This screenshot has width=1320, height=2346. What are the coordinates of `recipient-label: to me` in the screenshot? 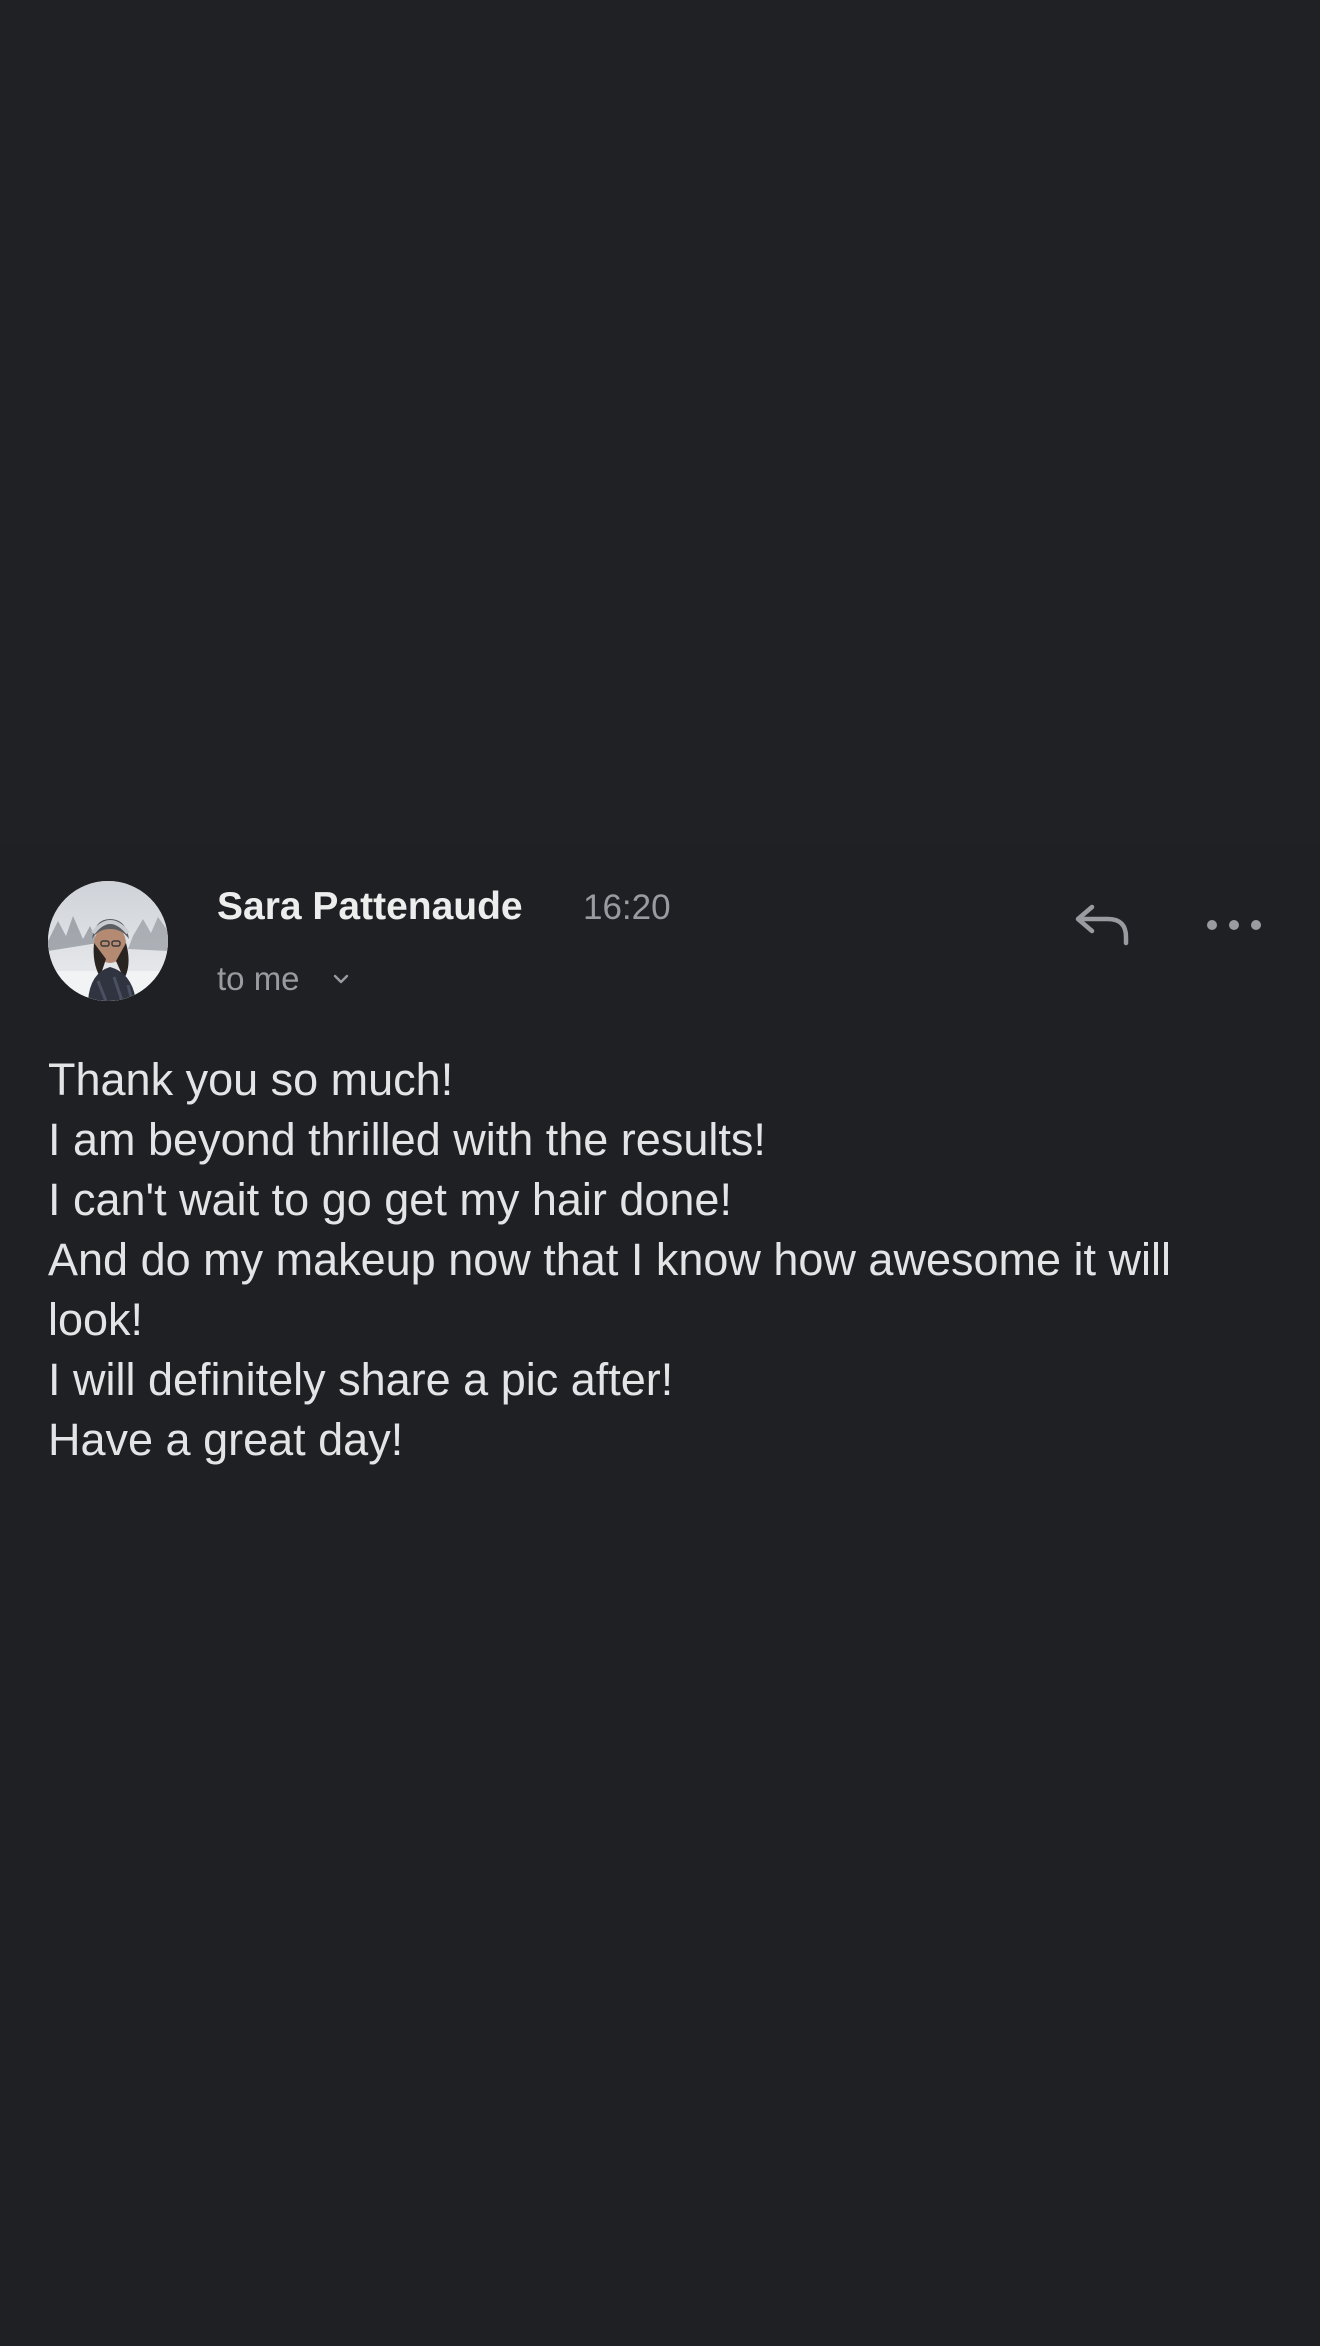 It's located at (258, 978).